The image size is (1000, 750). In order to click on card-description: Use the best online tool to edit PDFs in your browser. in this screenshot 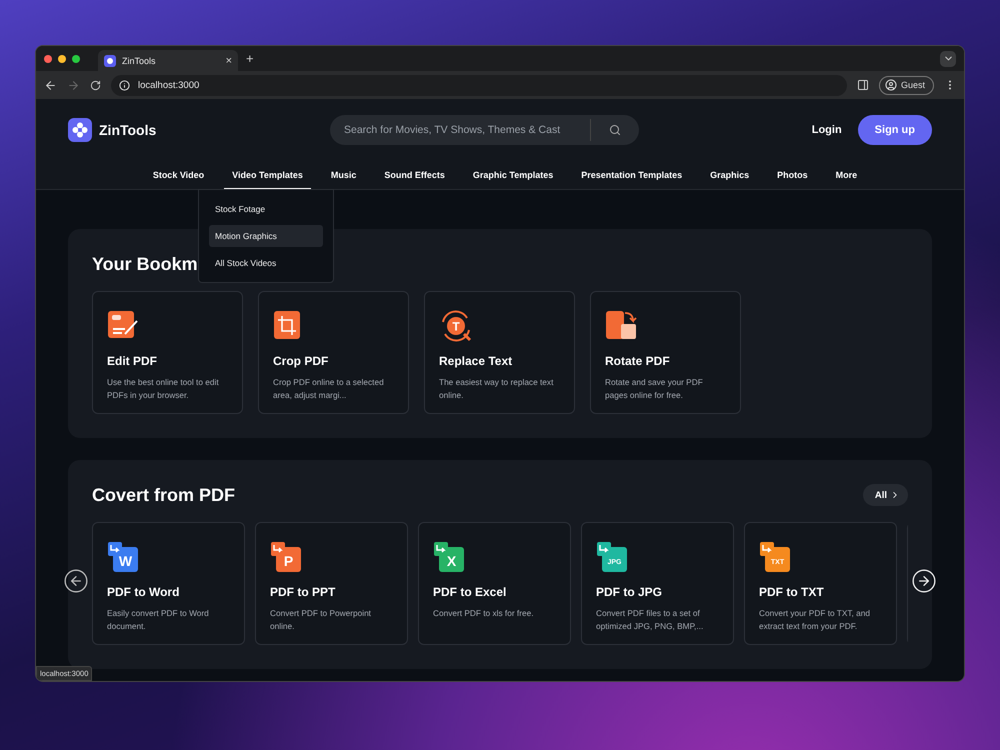, I will do `click(163, 388)`.